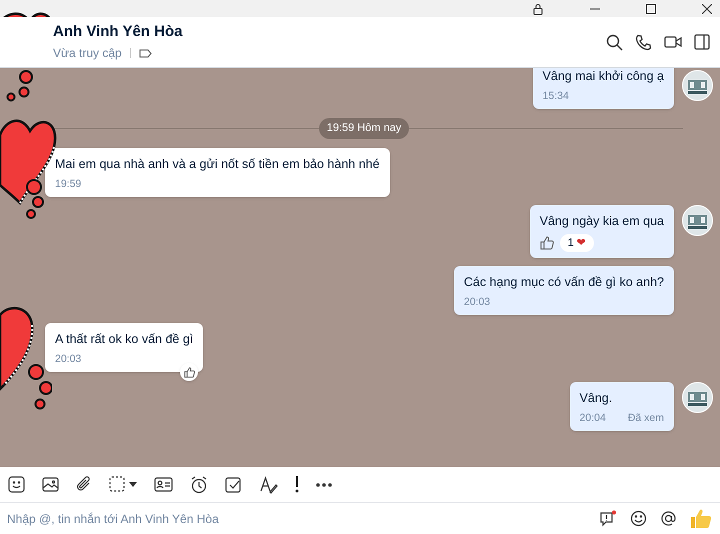 Image resolution: width=720 pixels, height=534 pixels. What do you see at coordinates (651, 9) in the screenshot?
I see `maximize-icon` at bounding box center [651, 9].